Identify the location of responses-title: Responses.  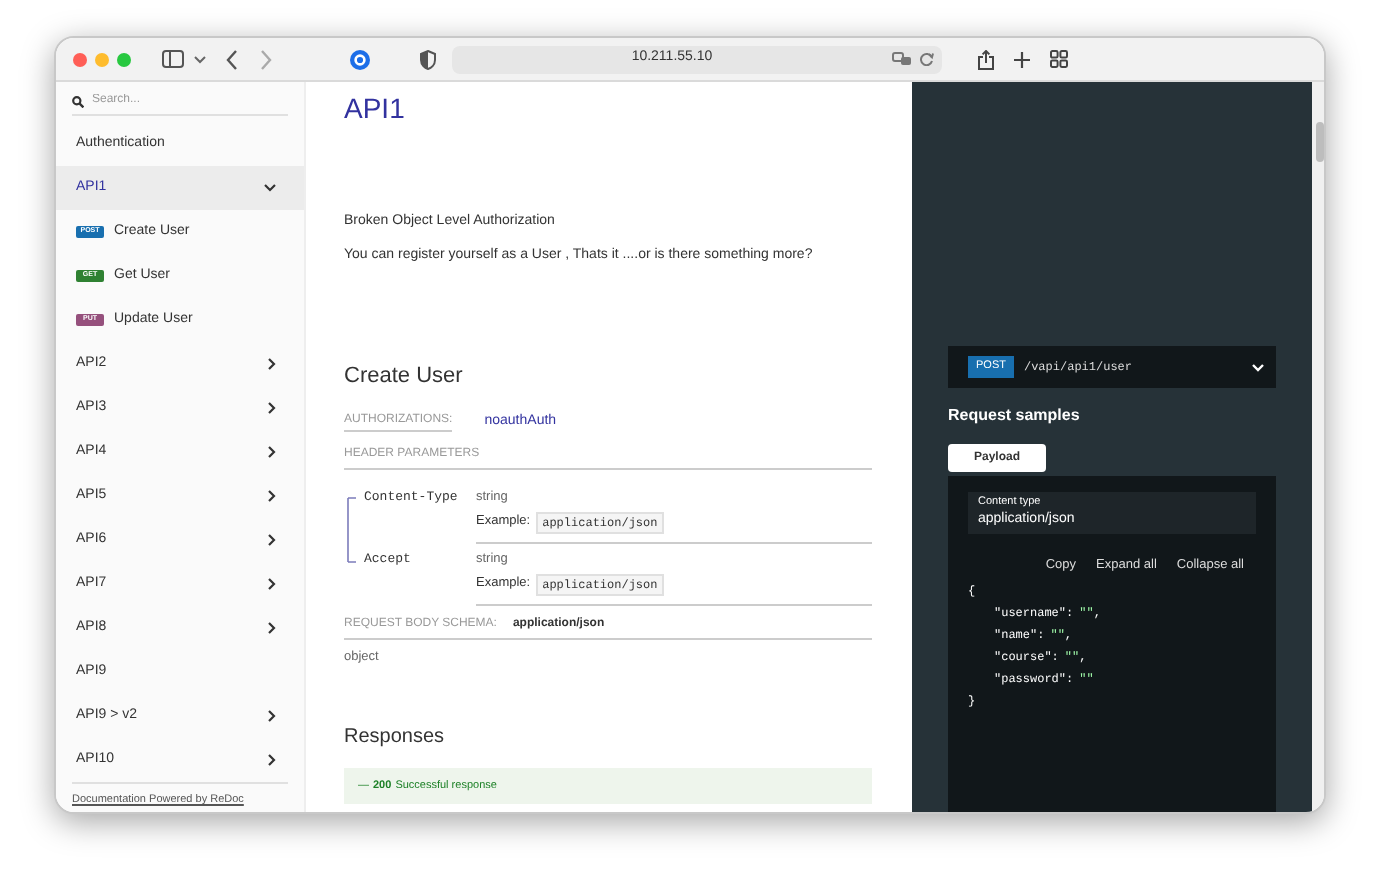
(395, 737).